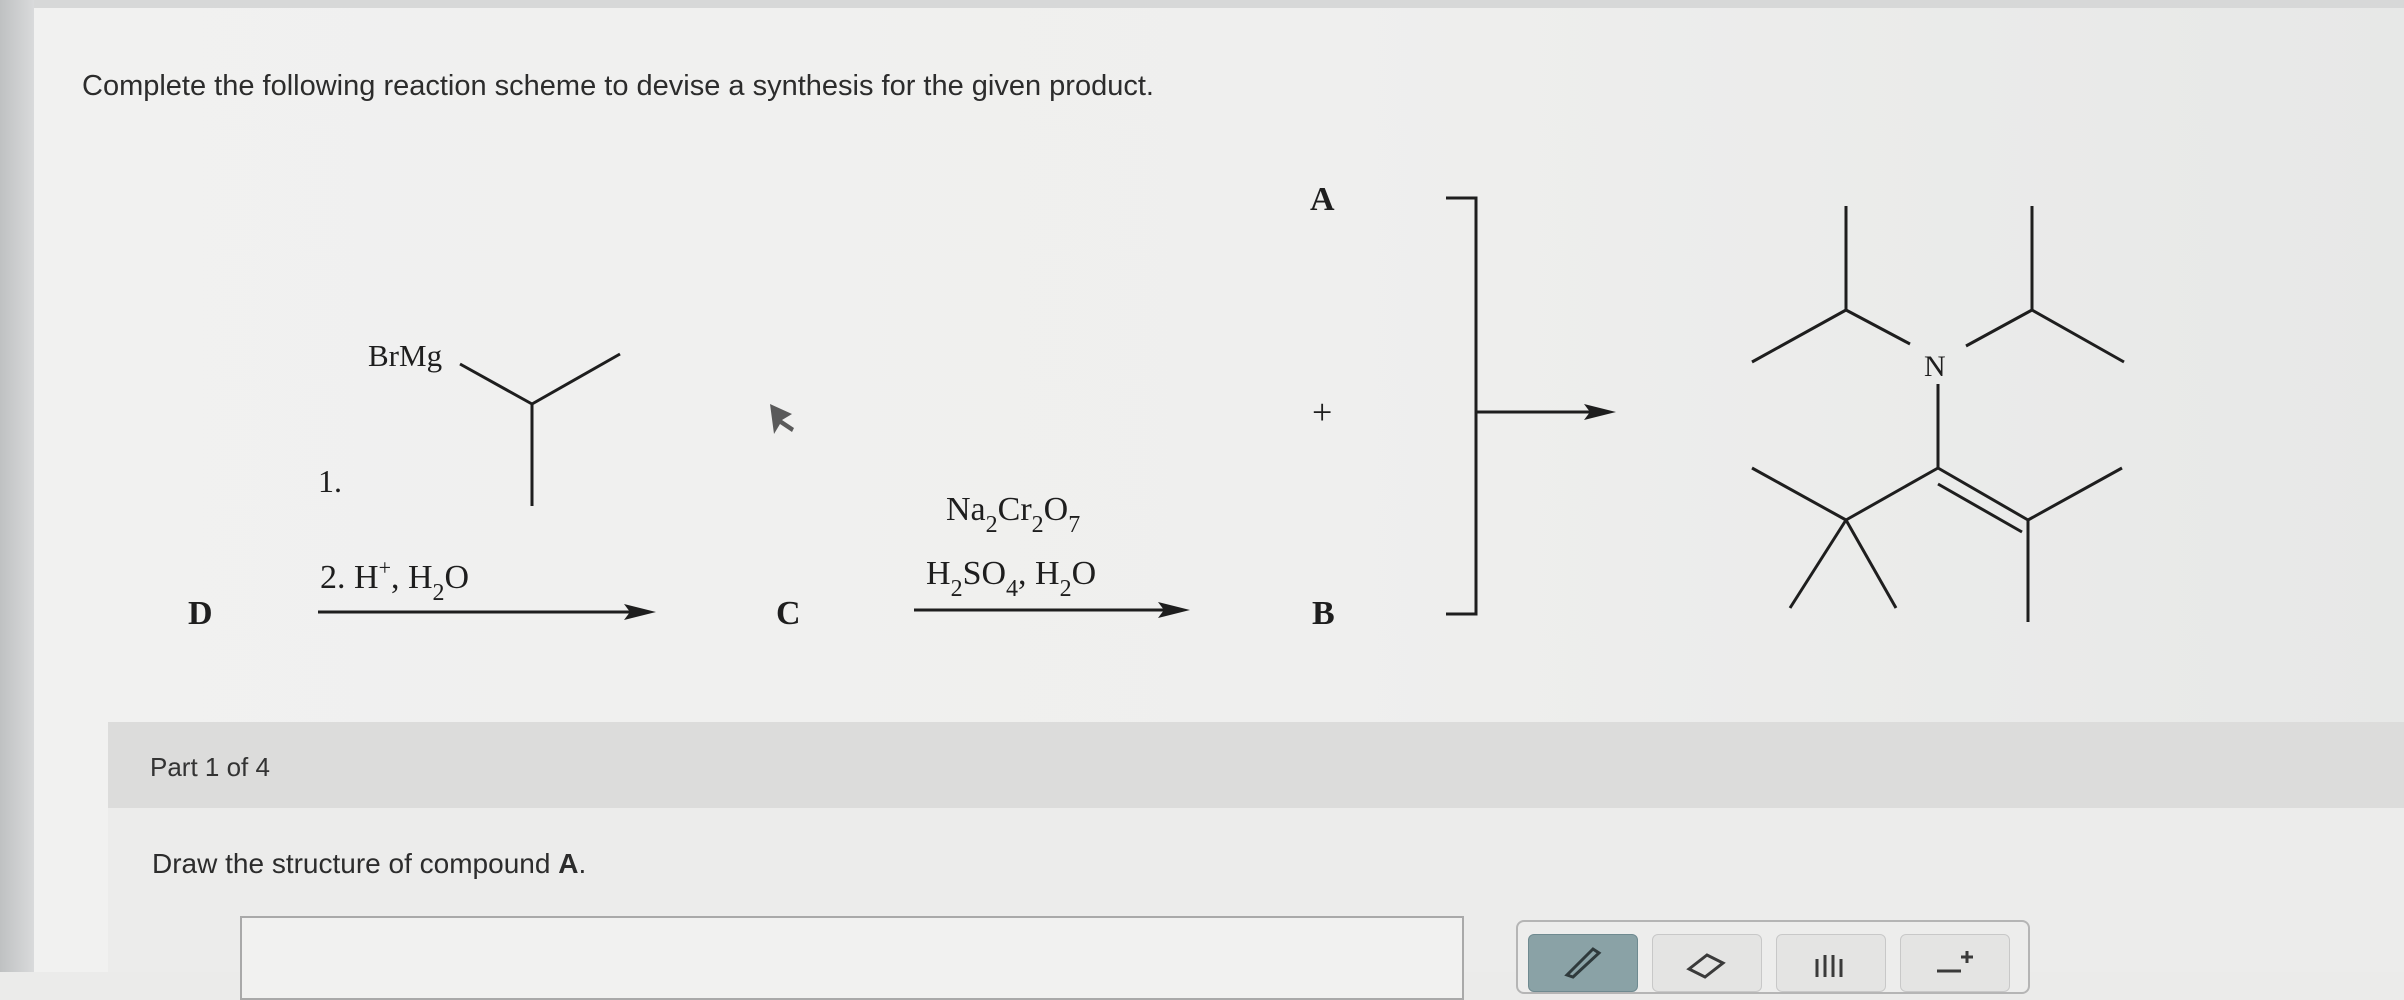  What do you see at coordinates (1322, 412) in the screenshot?
I see `plus-sign: +` at bounding box center [1322, 412].